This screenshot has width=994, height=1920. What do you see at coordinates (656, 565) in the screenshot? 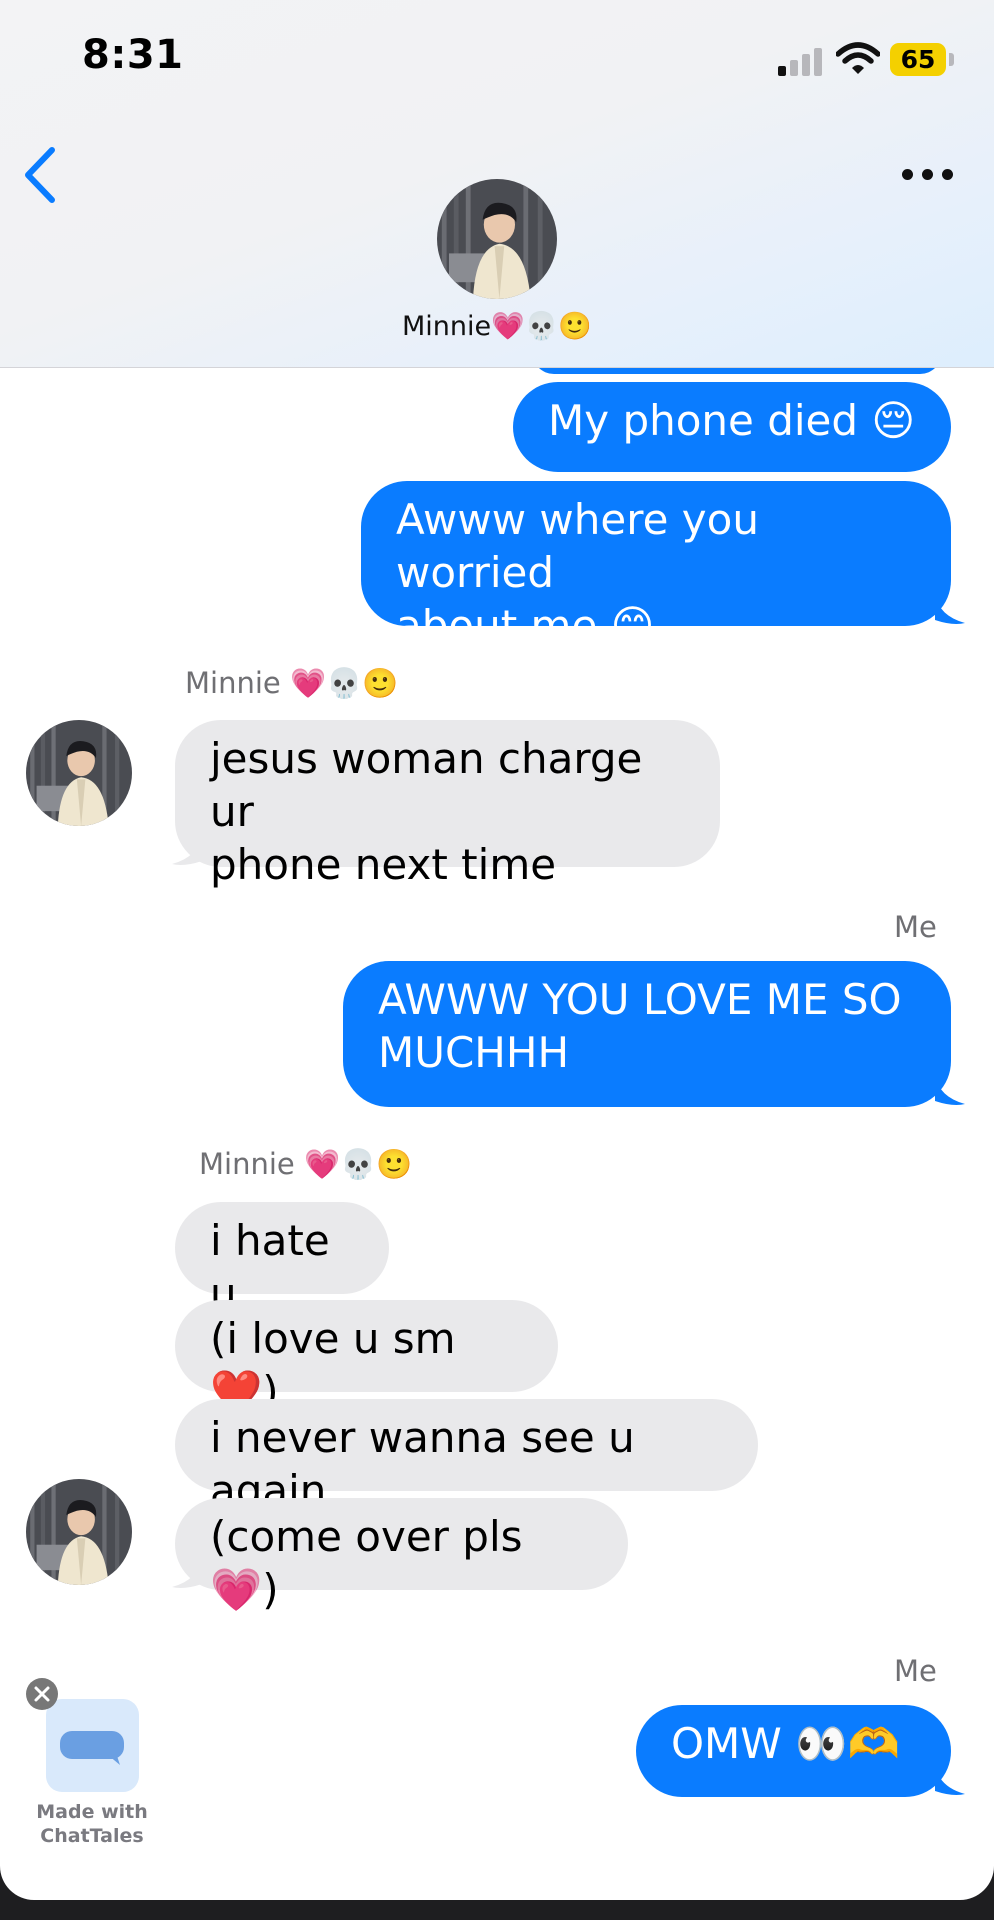
I see `message-bubble-sent: Awww where you worried about me 😊` at bounding box center [656, 565].